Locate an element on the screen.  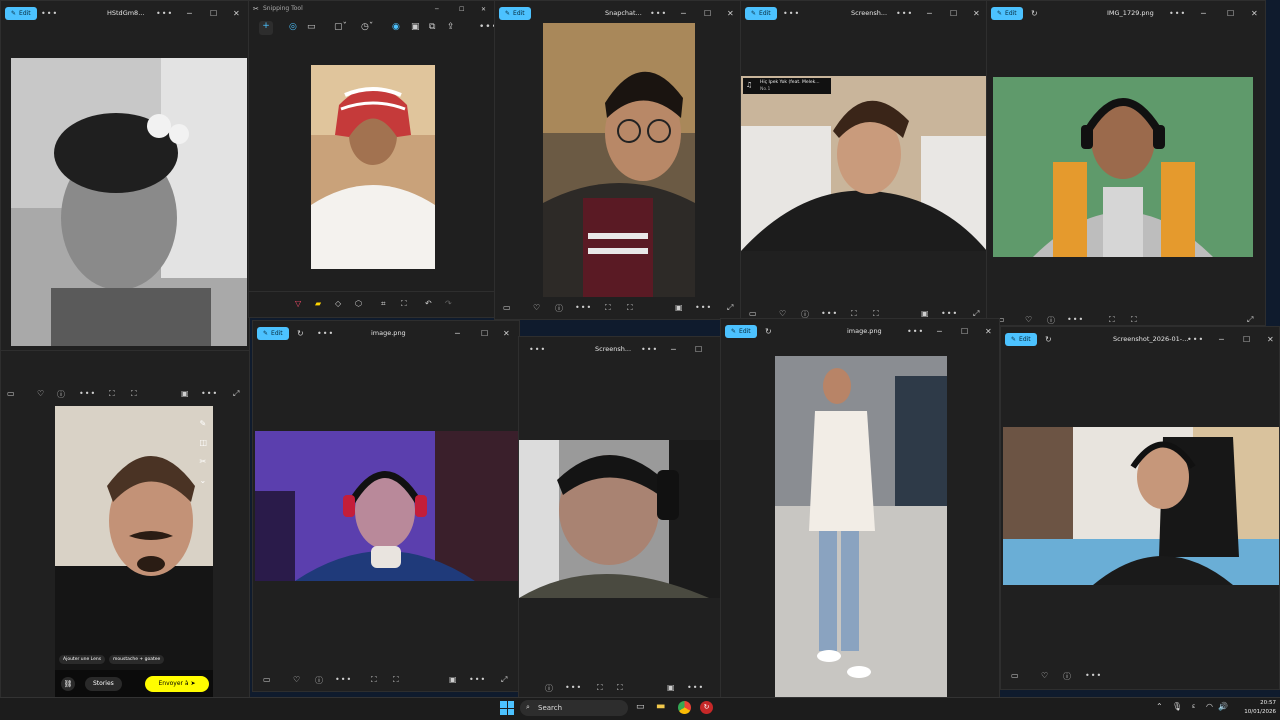
chrome-icon is located at coordinates (684, 707).